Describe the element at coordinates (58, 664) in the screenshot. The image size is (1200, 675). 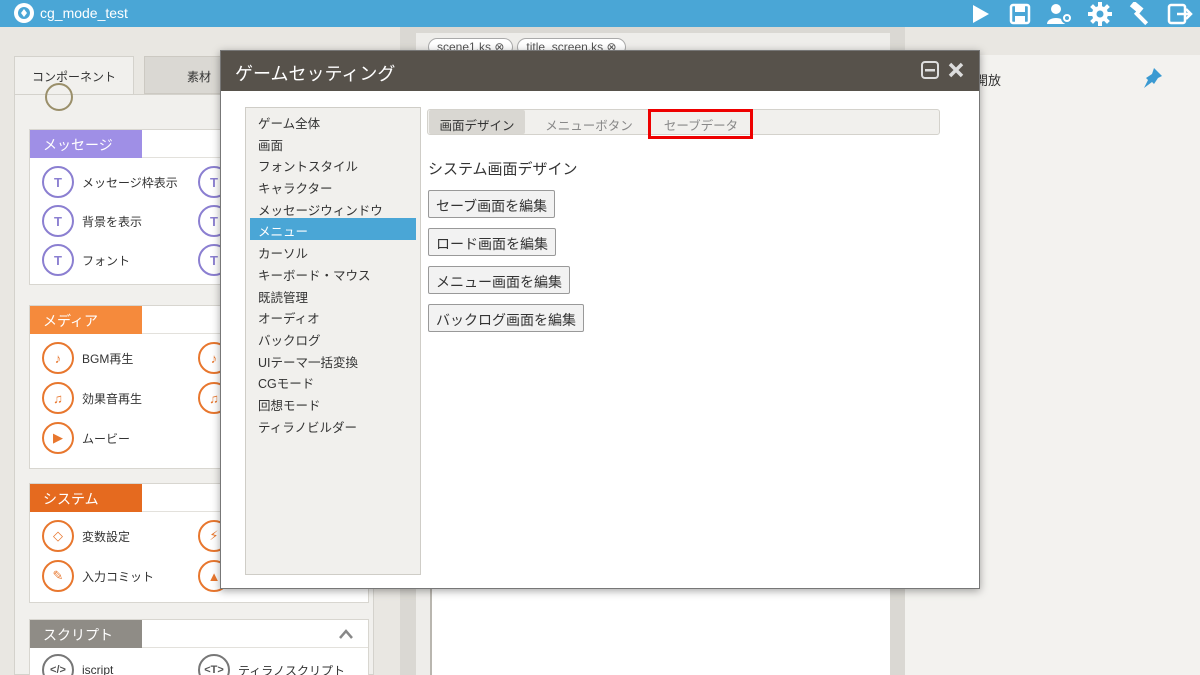
I see `code-icon: </>` at that location.